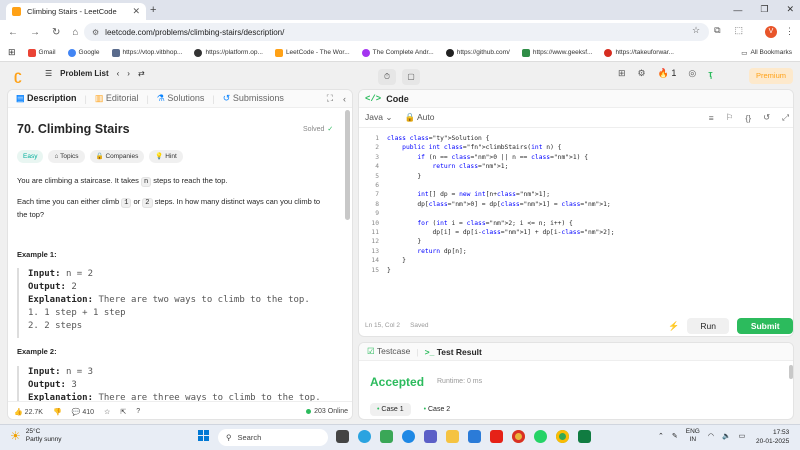 This screenshot has height=450, width=800. Describe the element at coordinates (31, 52) in the screenshot. I see `gmail-icon` at that location.